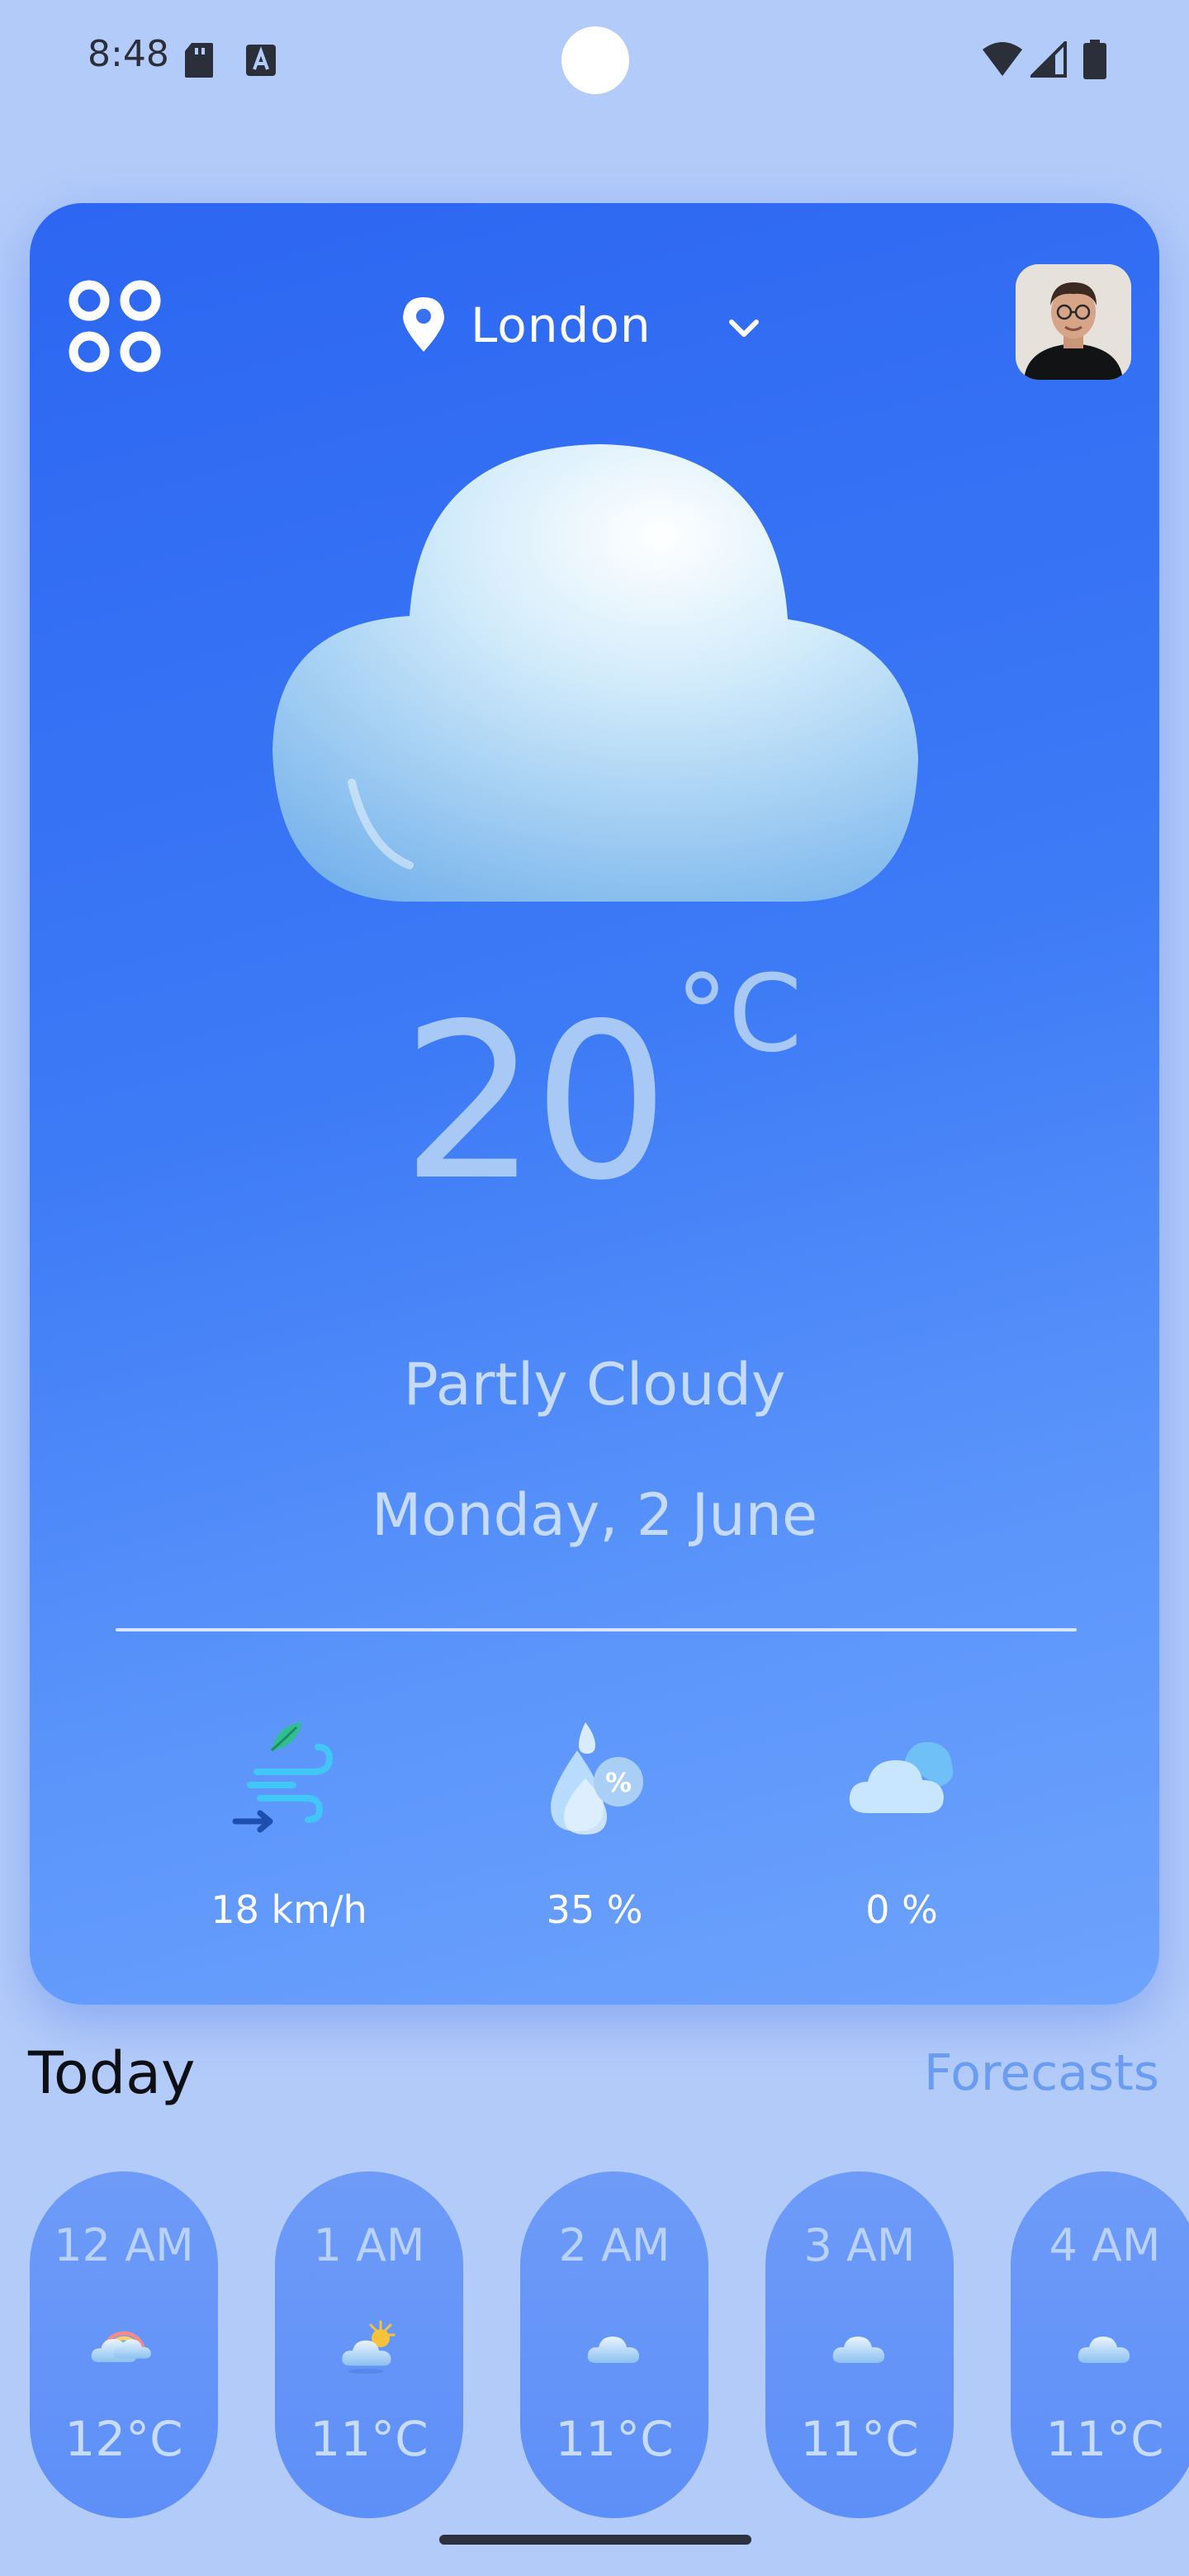  Describe the element at coordinates (595, 673) in the screenshot. I see `weather-cloud-illustration` at that location.